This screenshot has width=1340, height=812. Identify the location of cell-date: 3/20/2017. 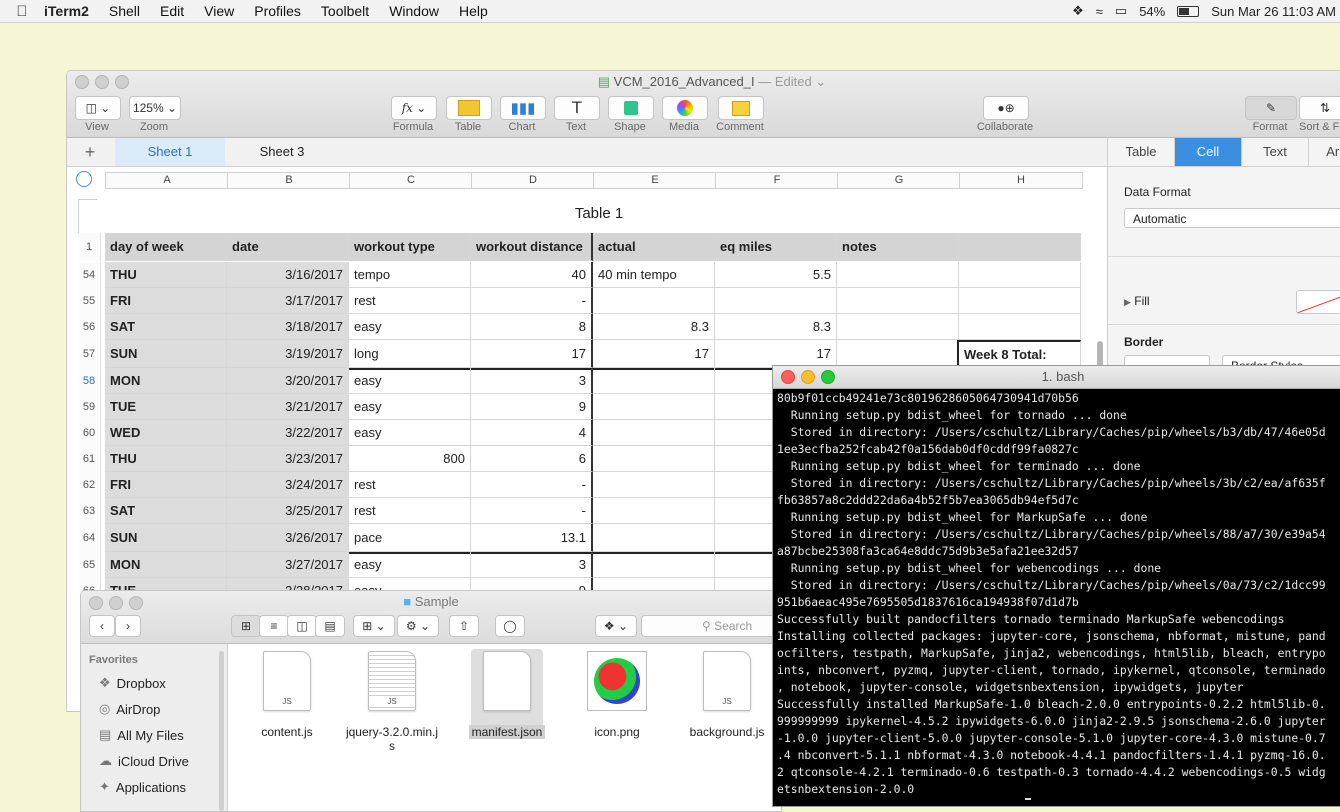
(288, 381).